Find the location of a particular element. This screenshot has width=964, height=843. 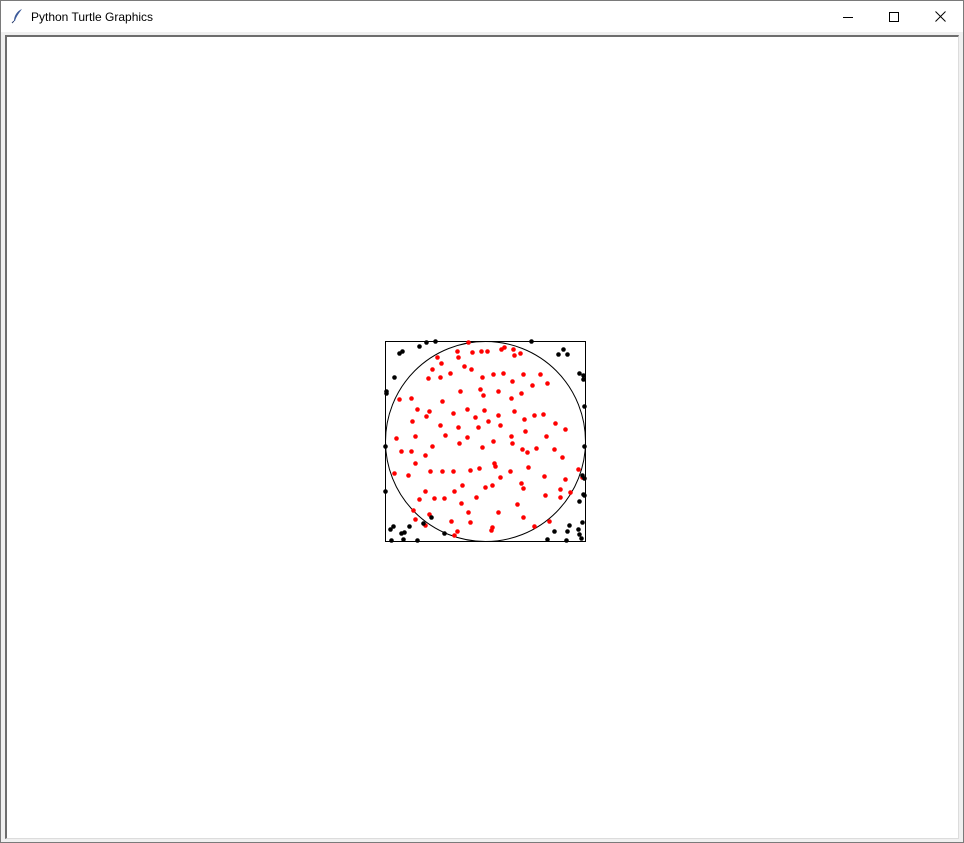

close-button is located at coordinates (940, 16).